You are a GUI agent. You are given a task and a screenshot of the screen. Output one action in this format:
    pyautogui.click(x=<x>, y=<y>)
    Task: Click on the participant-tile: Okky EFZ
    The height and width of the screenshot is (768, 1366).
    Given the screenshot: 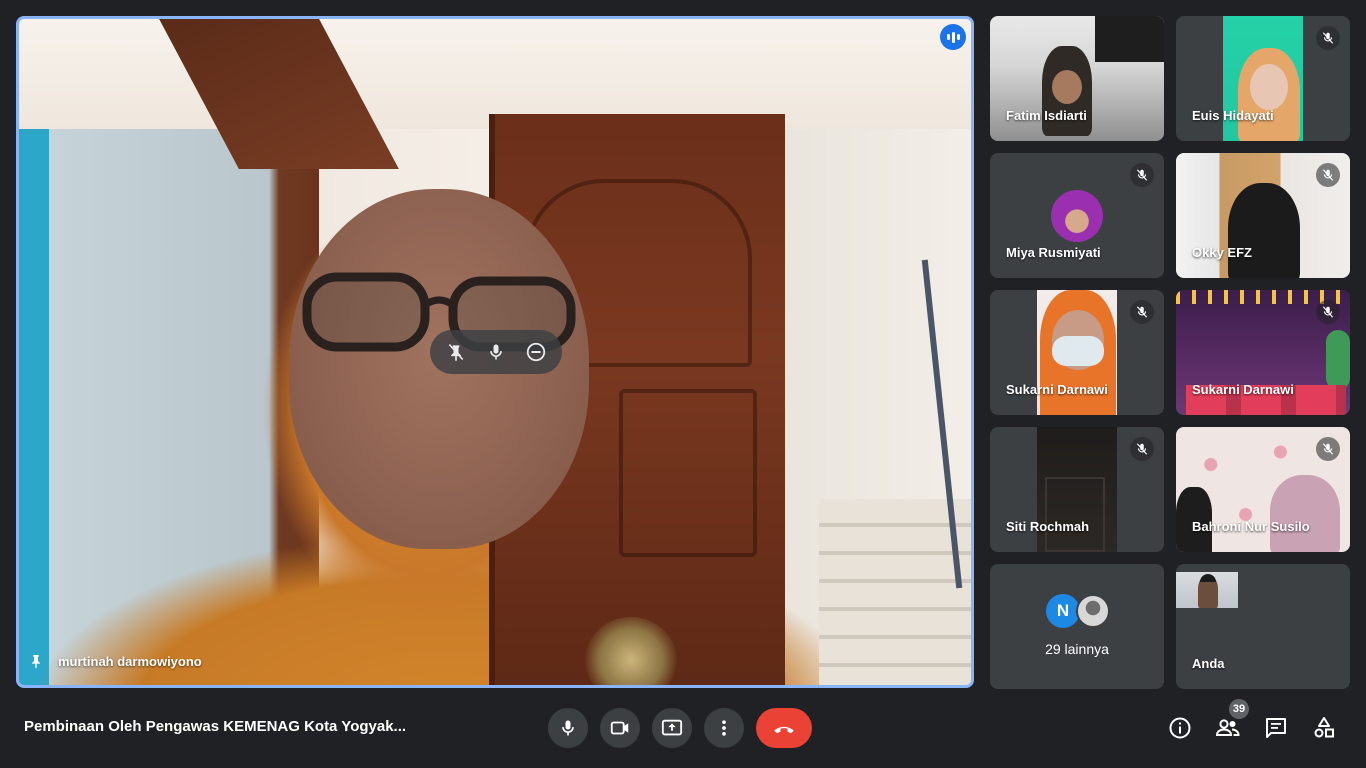 What is the action you would take?
    pyautogui.click(x=1263, y=215)
    